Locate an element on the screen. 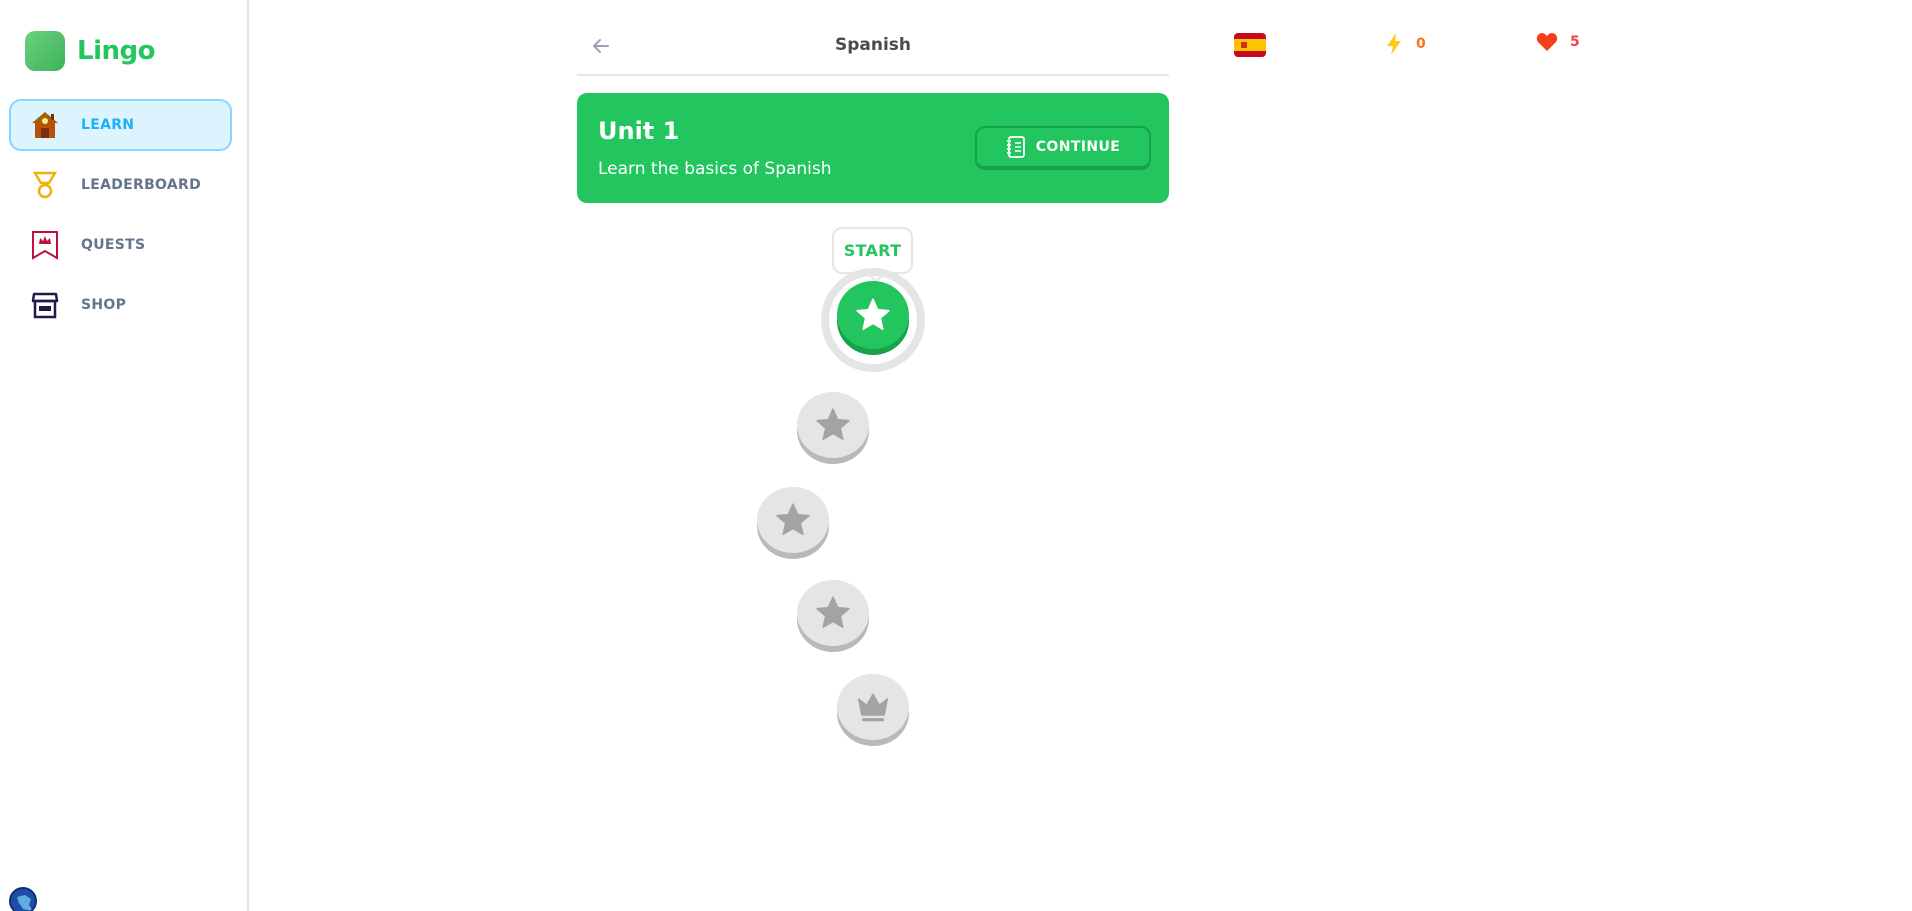  shop-store-icon is located at coordinates (45, 305).